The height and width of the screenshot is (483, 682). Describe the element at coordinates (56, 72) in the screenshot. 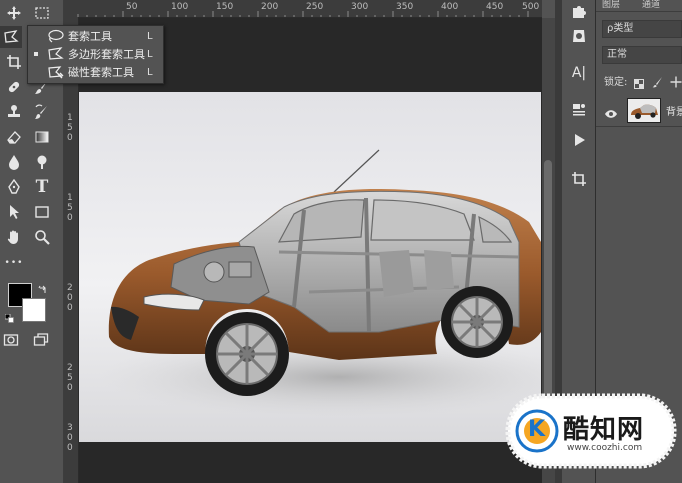

I see `magnetic-lasso-icon` at that location.